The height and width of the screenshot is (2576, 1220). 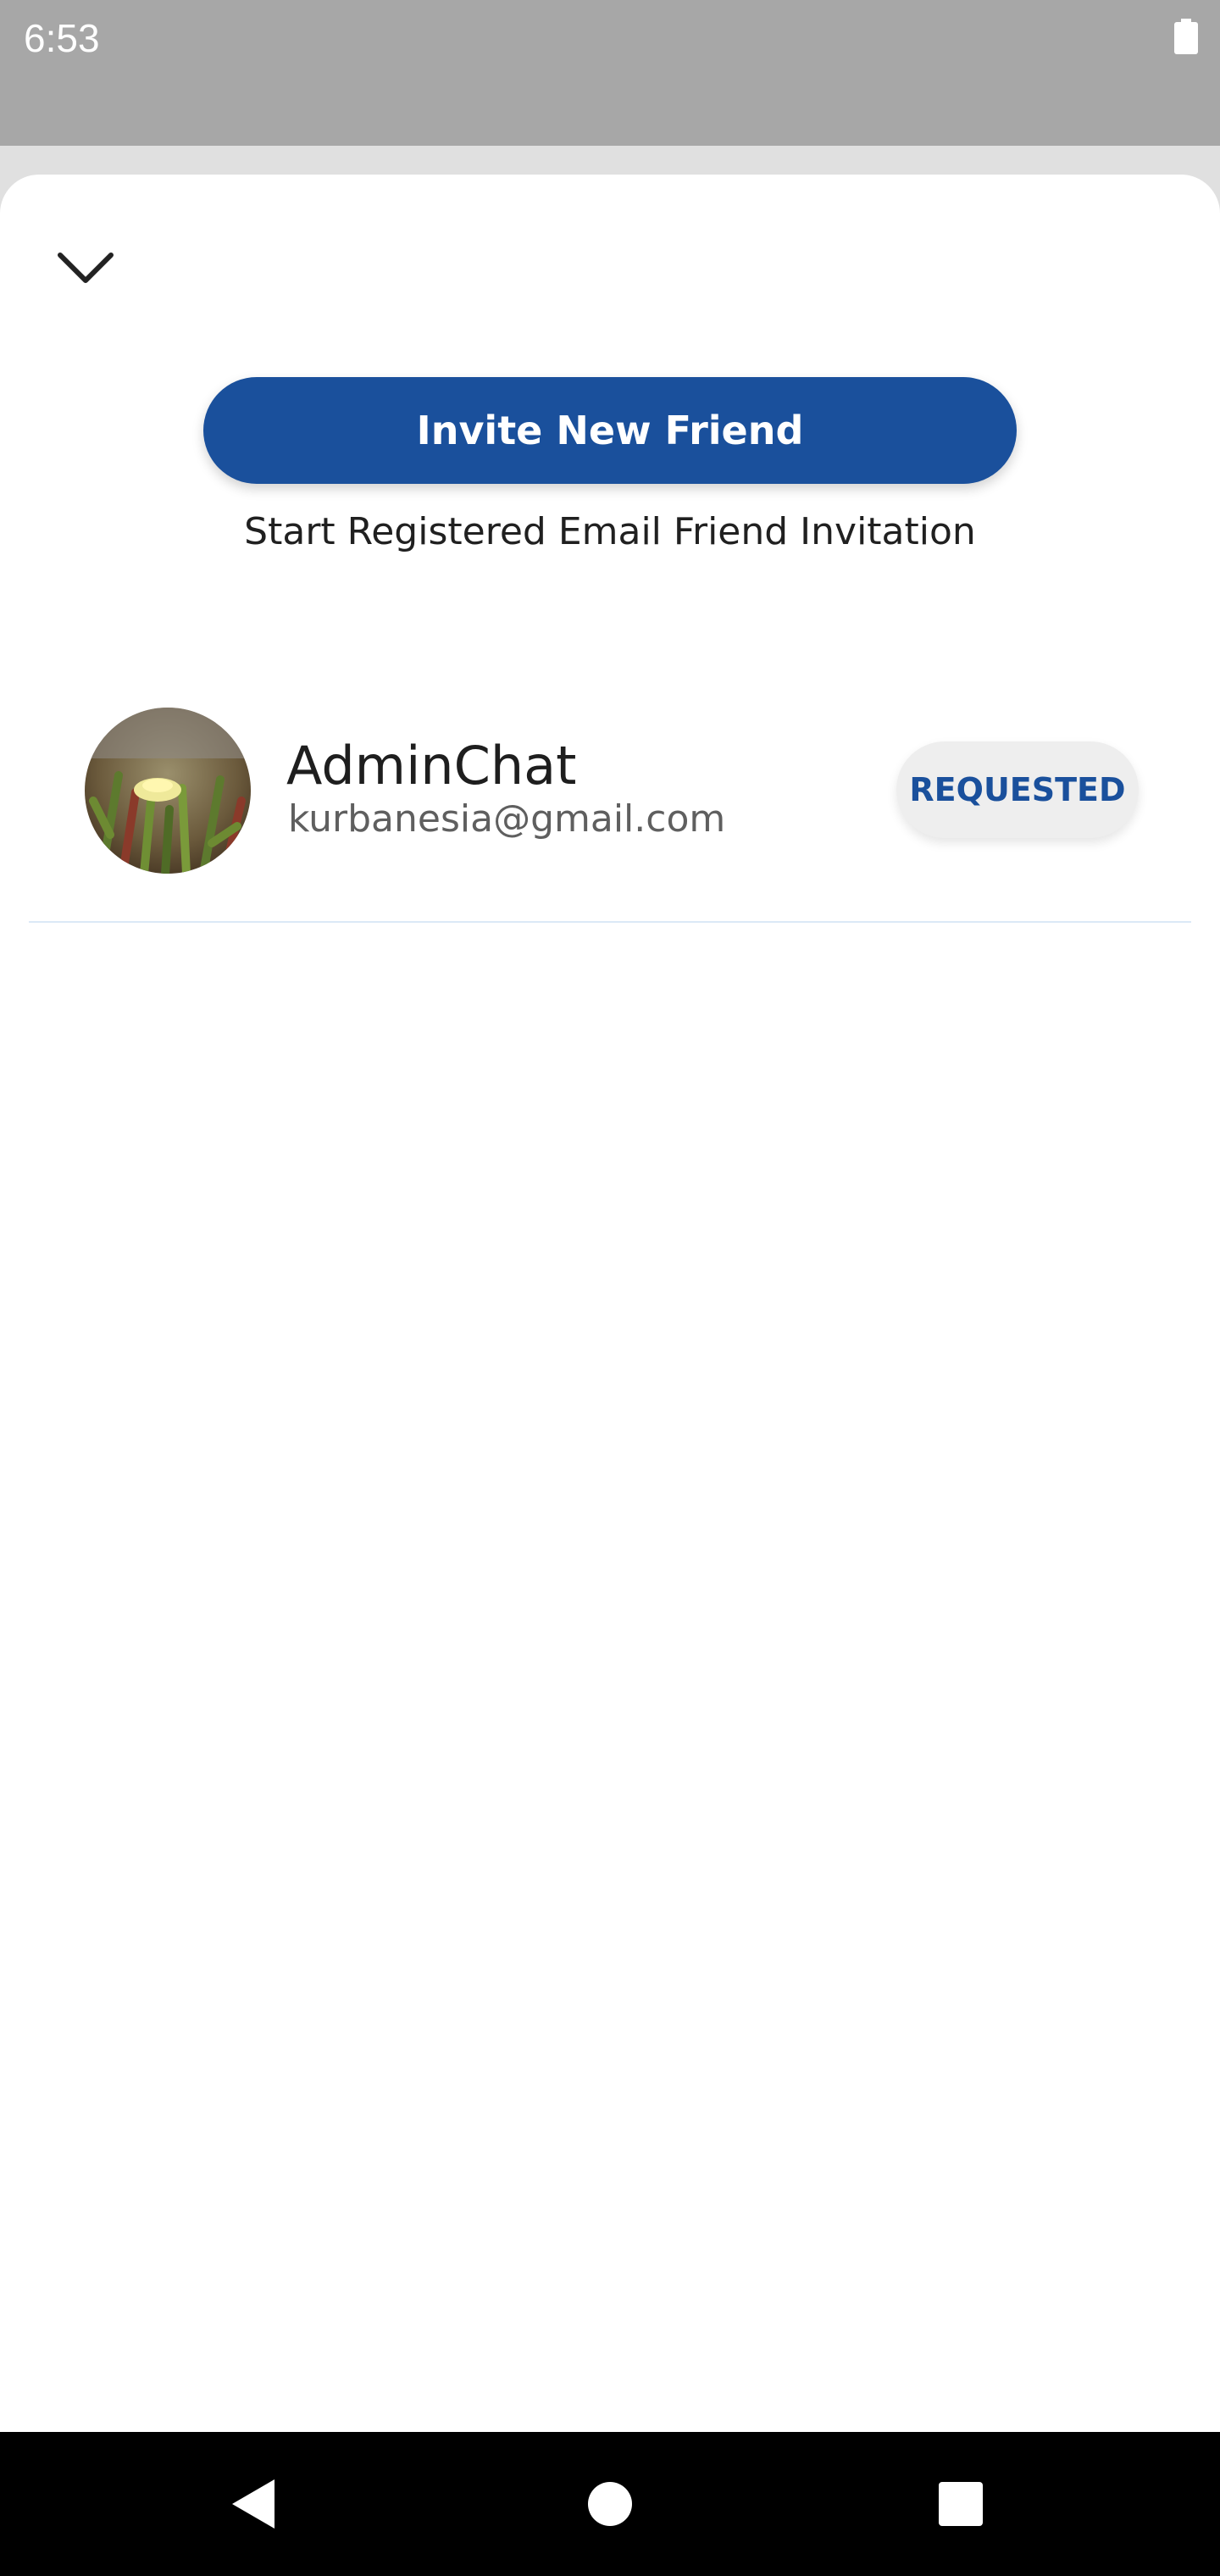 What do you see at coordinates (507, 819) in the screenshot?
I see `friend-email: kurbanesia@gmail.com` at bounding box center [507, 819].